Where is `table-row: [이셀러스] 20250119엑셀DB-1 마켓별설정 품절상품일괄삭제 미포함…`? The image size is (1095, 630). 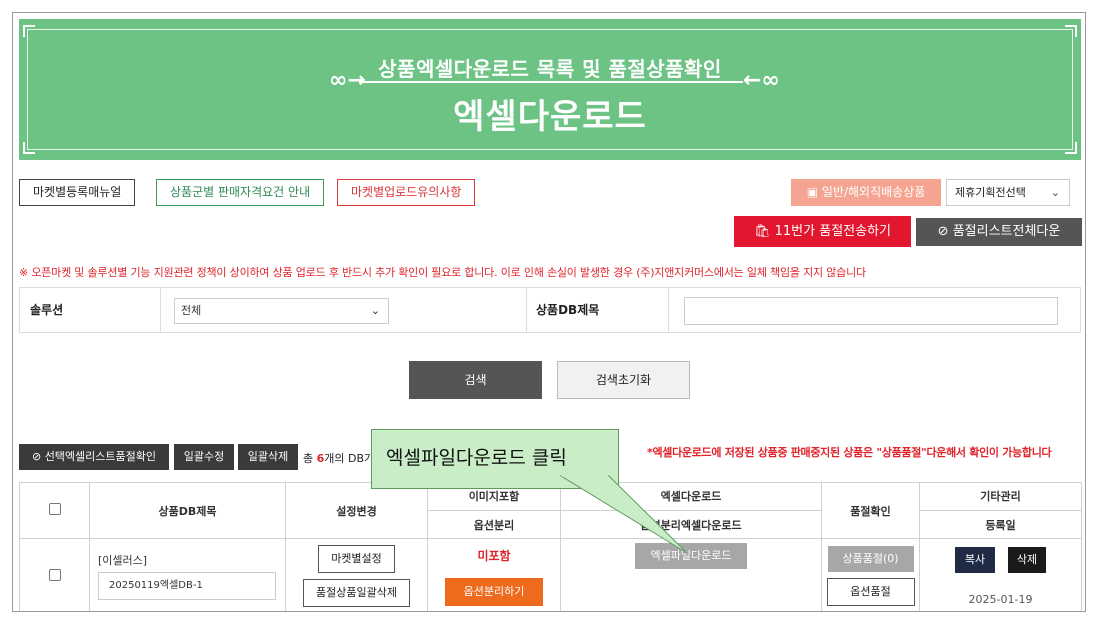 table-row: [이셀러스] 20250119엑셀DB-1 마켓별설정 품절상품일괄삭제 미포함… is located at coordinates (550, 574).